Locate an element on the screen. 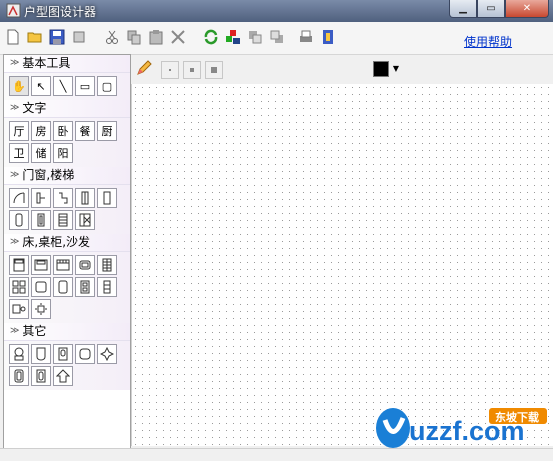 Image resolution: width=553 pixels, height=461 pixels. line-width-thin is located at coordinates (170, 70).